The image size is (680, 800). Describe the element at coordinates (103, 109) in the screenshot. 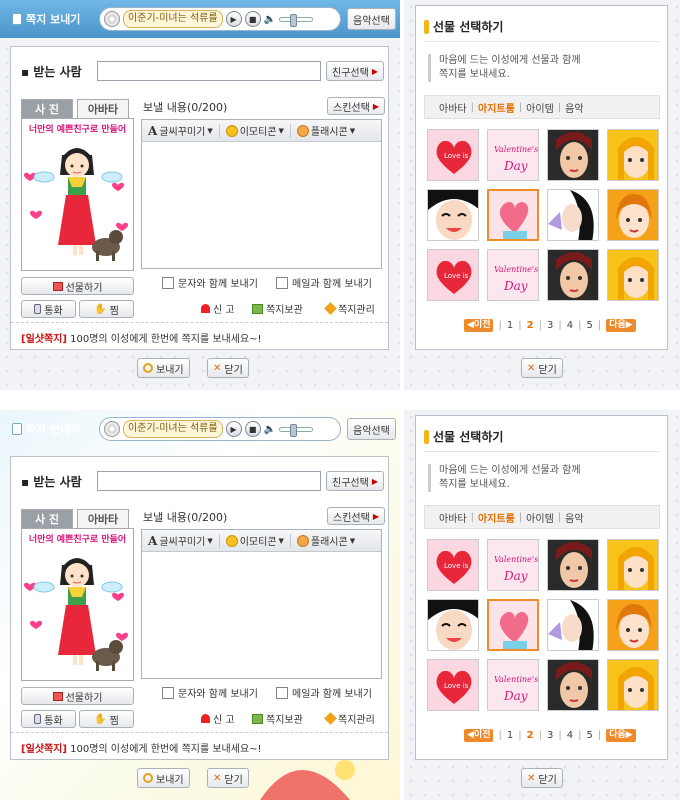

I see `tab-avatar: 아바타` at that location.